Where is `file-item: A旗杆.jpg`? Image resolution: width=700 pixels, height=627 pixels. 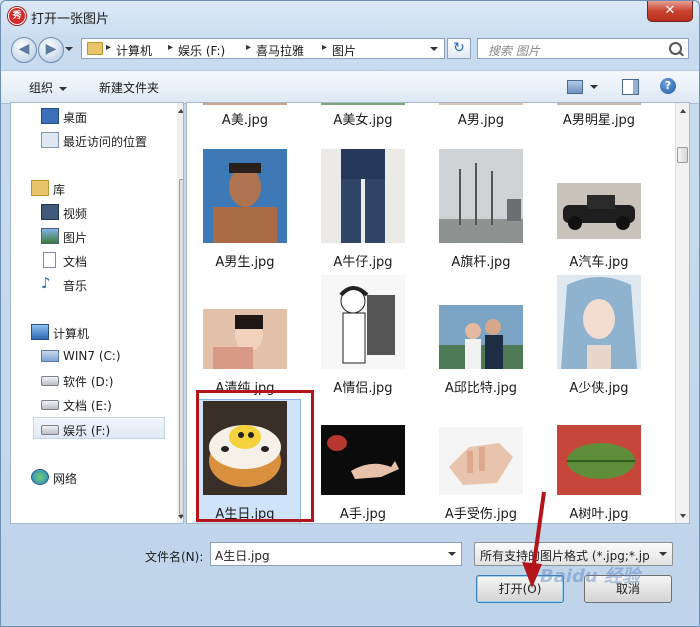
file-item: A旗杆.jpg is located at coordinates (481, 212).